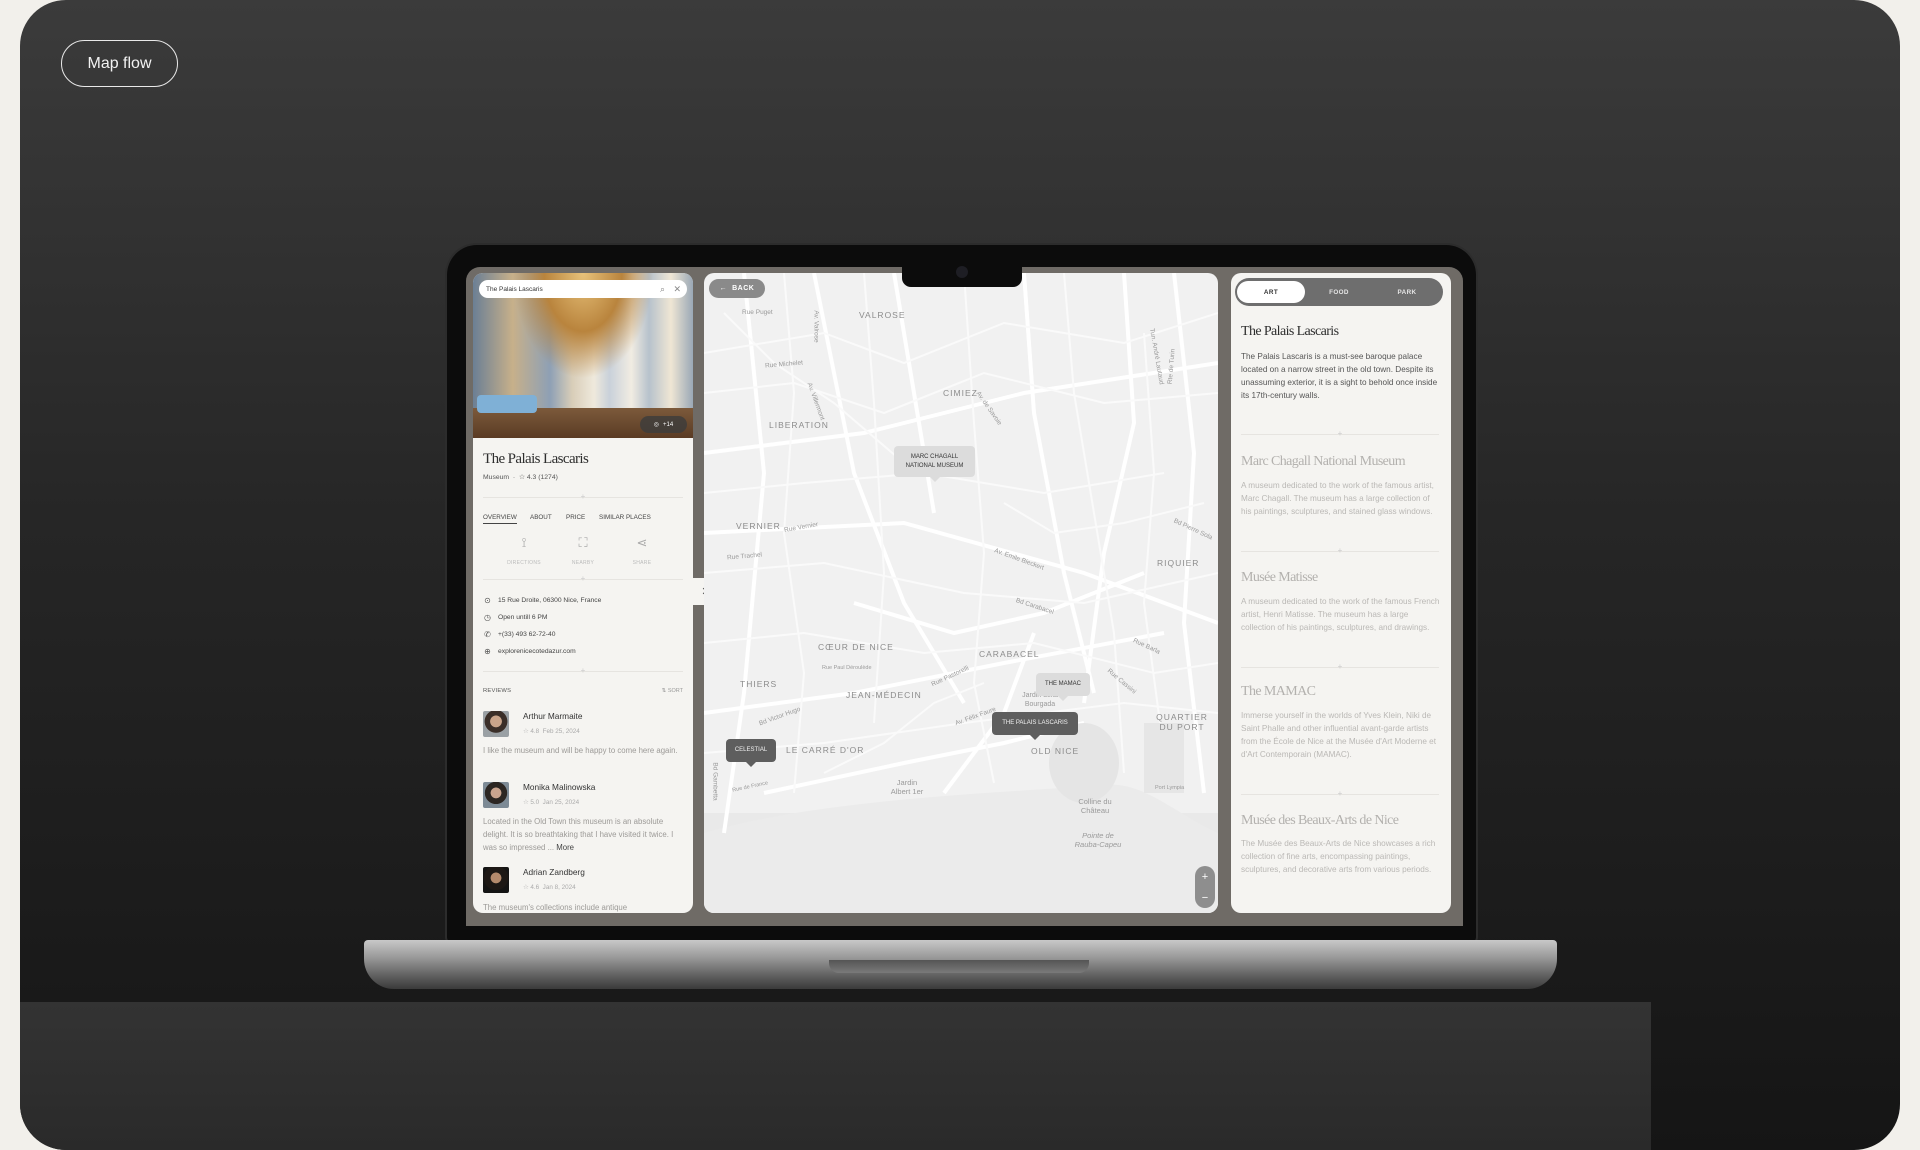 The height and width of the screenshot is (1150, 1920). Describe the element at coordinates (583, 289) in the screenshot. I see `search-input: The Palais Lascaris ⌕ ✕` at that location.